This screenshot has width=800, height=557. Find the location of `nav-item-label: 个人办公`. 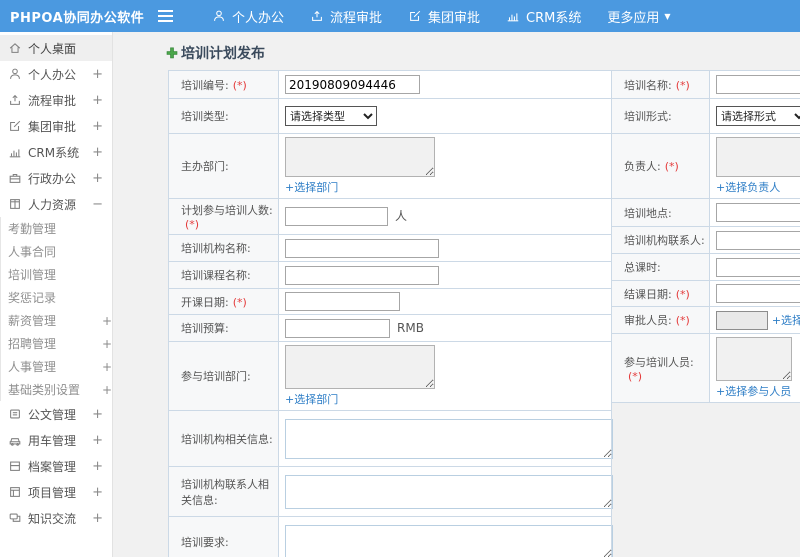

nav-item-label: 个人办公 is located at coordinates (258, 18).